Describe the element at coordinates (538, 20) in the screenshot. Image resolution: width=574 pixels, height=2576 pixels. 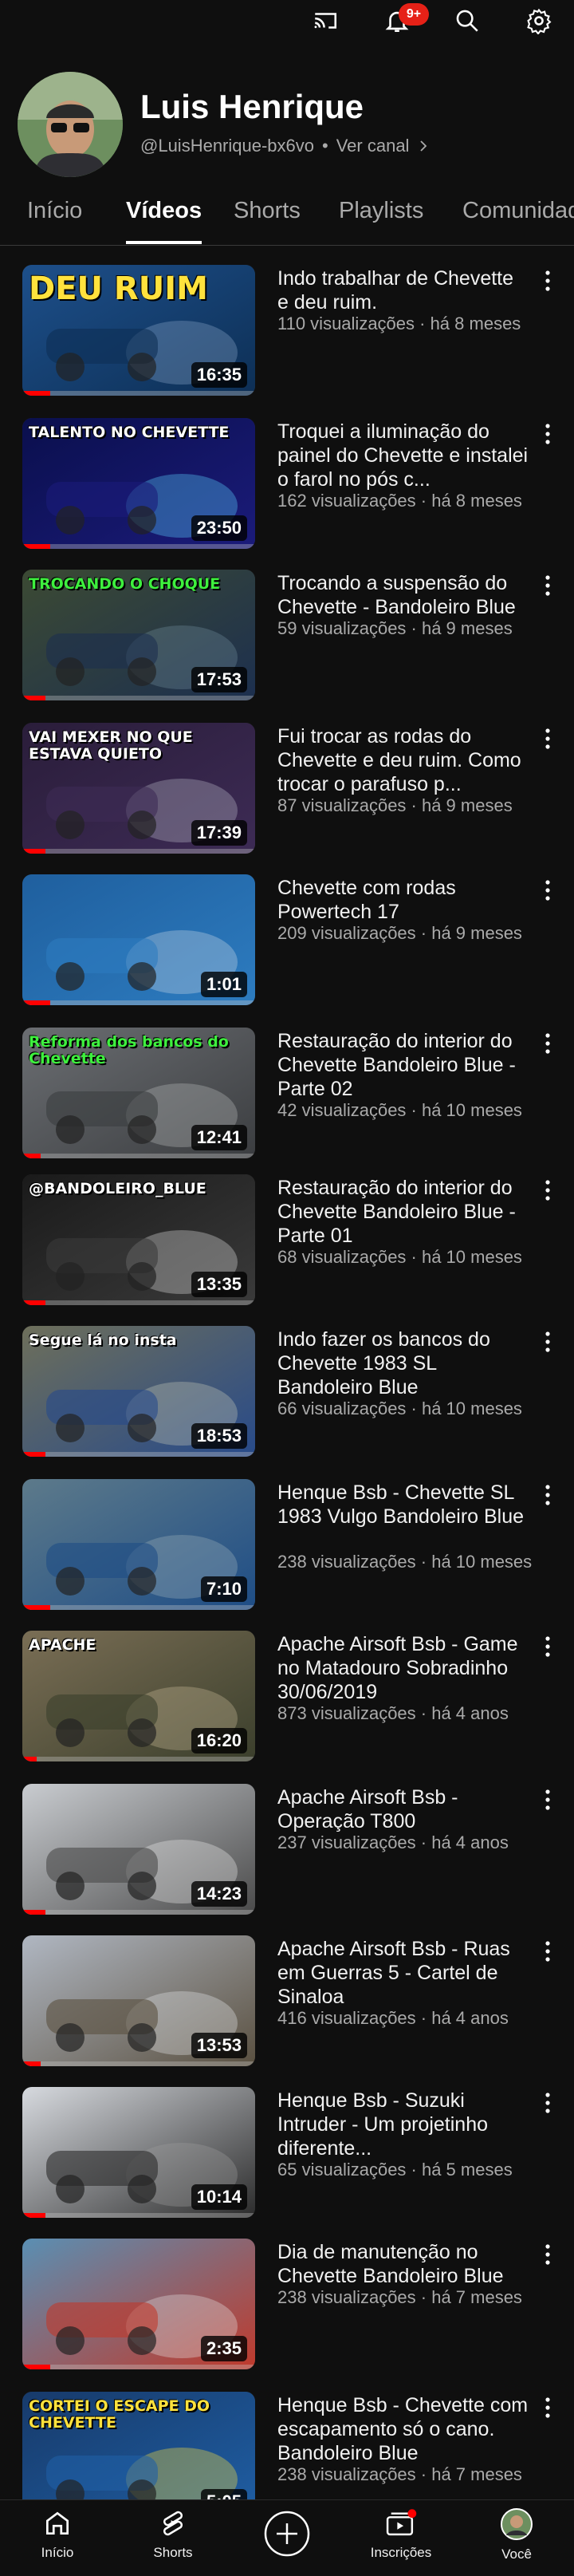
I see `gear-icon` at that location.